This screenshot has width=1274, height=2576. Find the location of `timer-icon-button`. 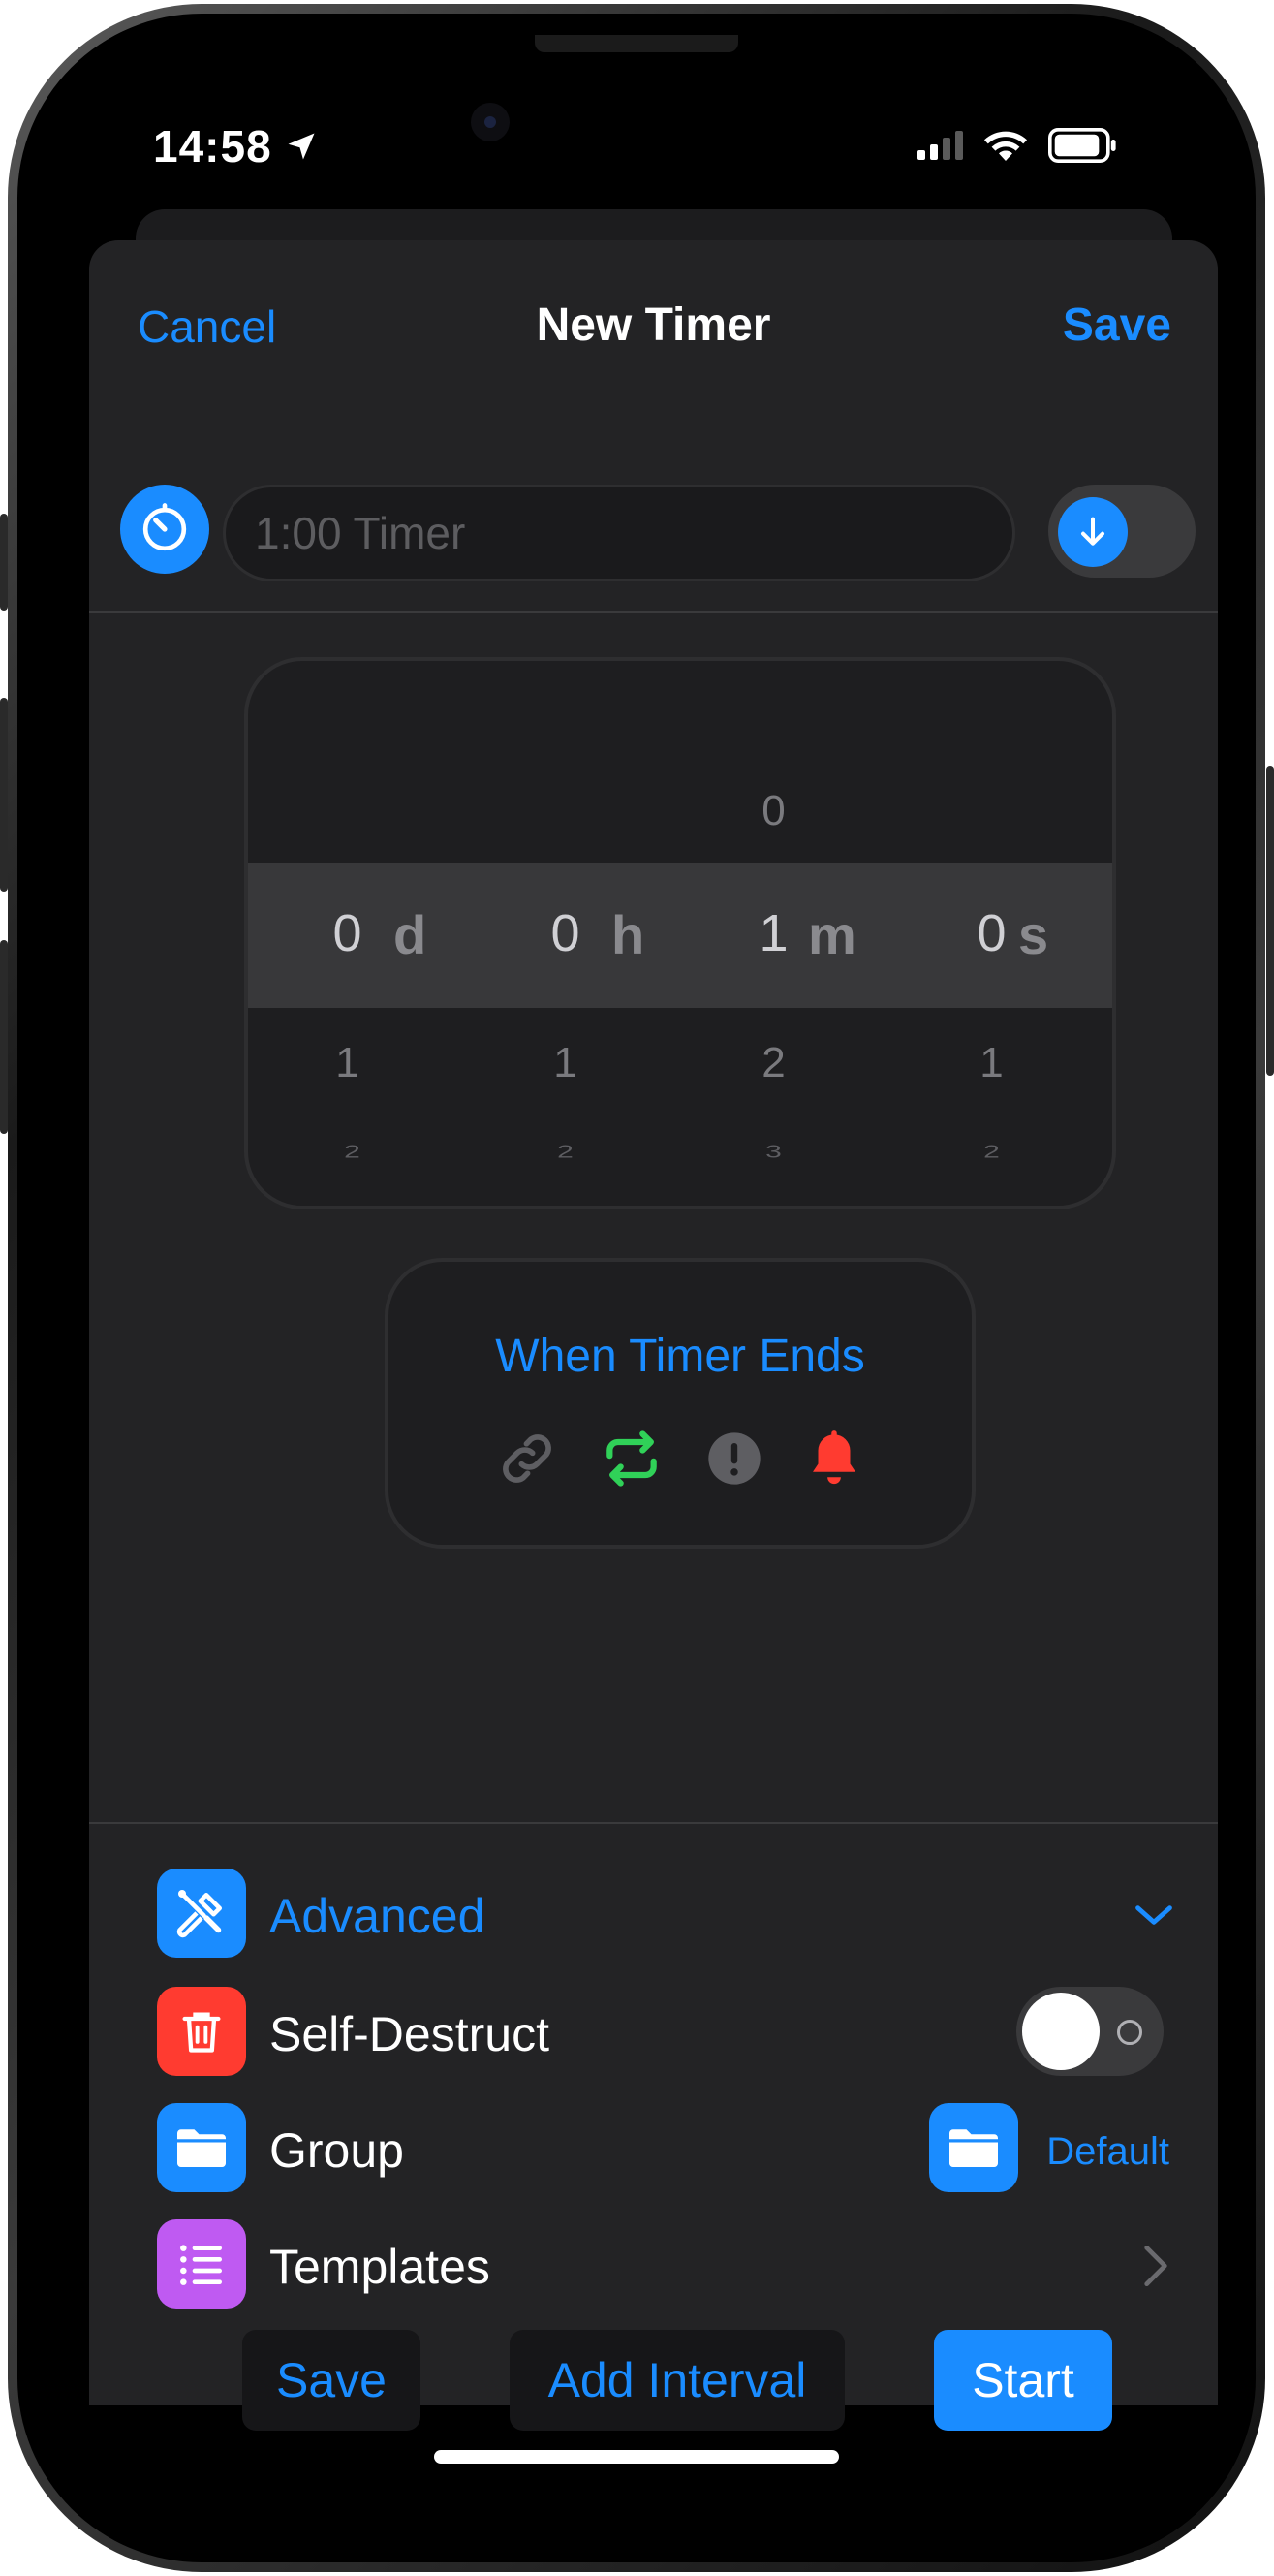

timer-icon-button is located at coordinates (165, 529).